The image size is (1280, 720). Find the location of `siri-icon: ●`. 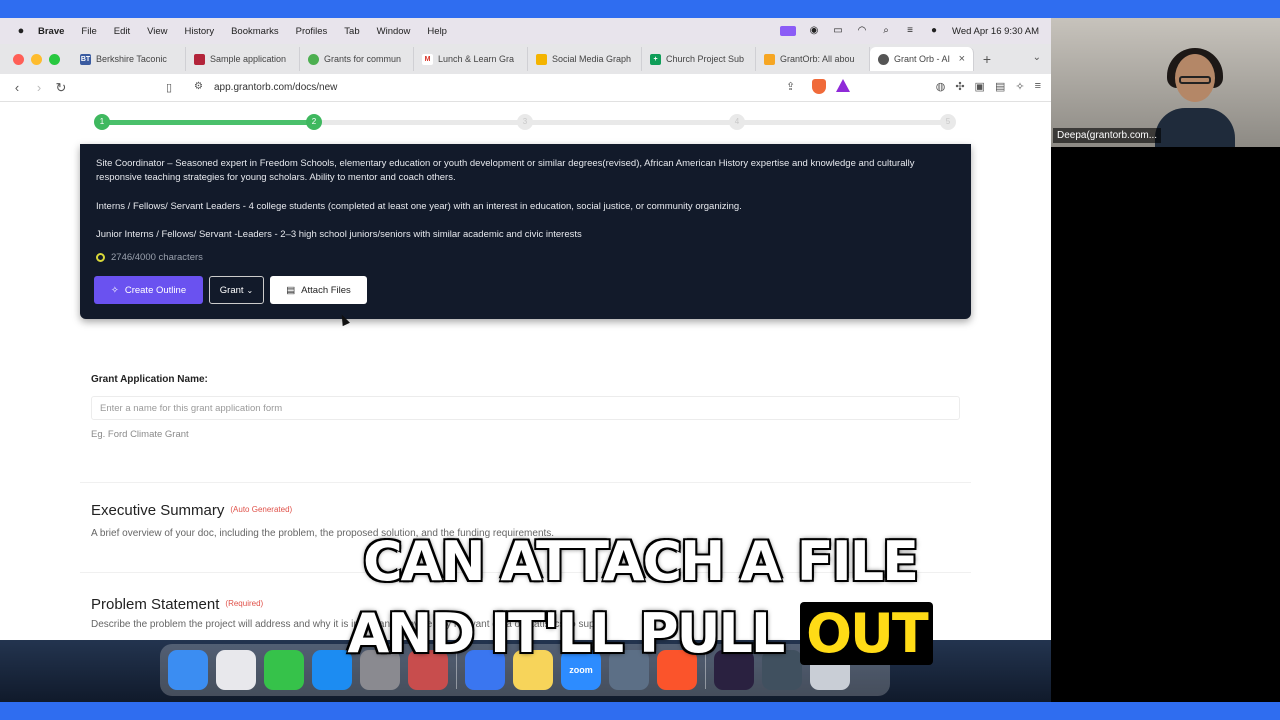

siri-icon: ● is located at coordinates (934, 31).